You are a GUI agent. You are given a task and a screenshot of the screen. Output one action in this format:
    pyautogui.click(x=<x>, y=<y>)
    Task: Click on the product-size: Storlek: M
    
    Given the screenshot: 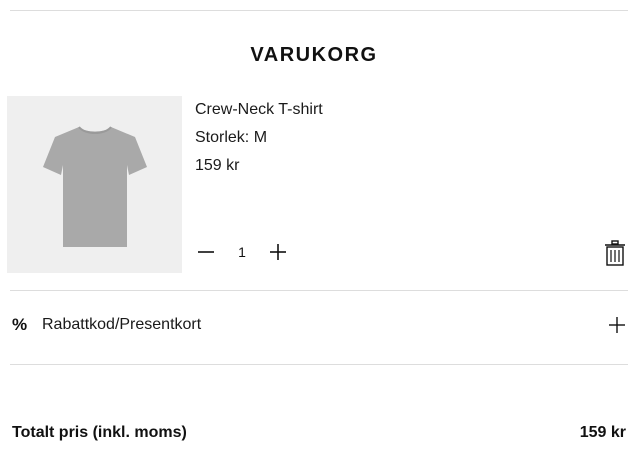 What is the action you would take?
    pyautogui.click(x=231, y=137)
    